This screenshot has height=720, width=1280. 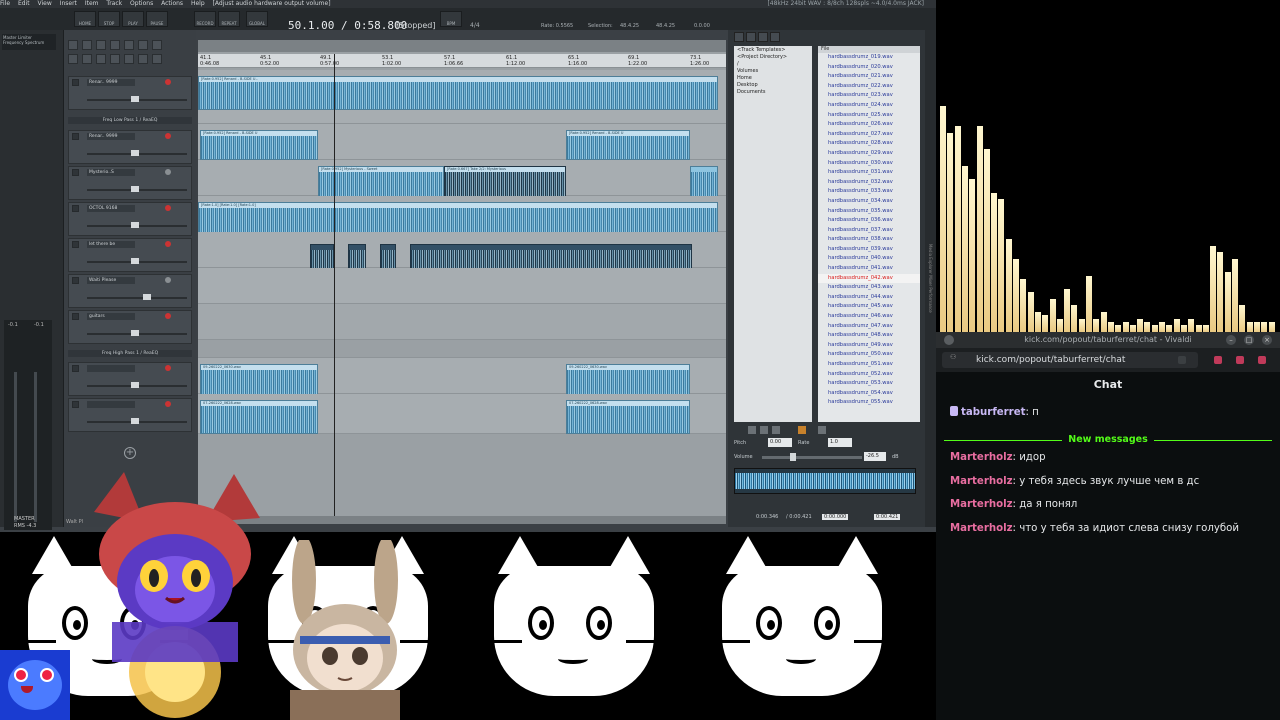 I want to click on file-list-item: hardbassdrumz_033.wav, so click(x=869, y=192).